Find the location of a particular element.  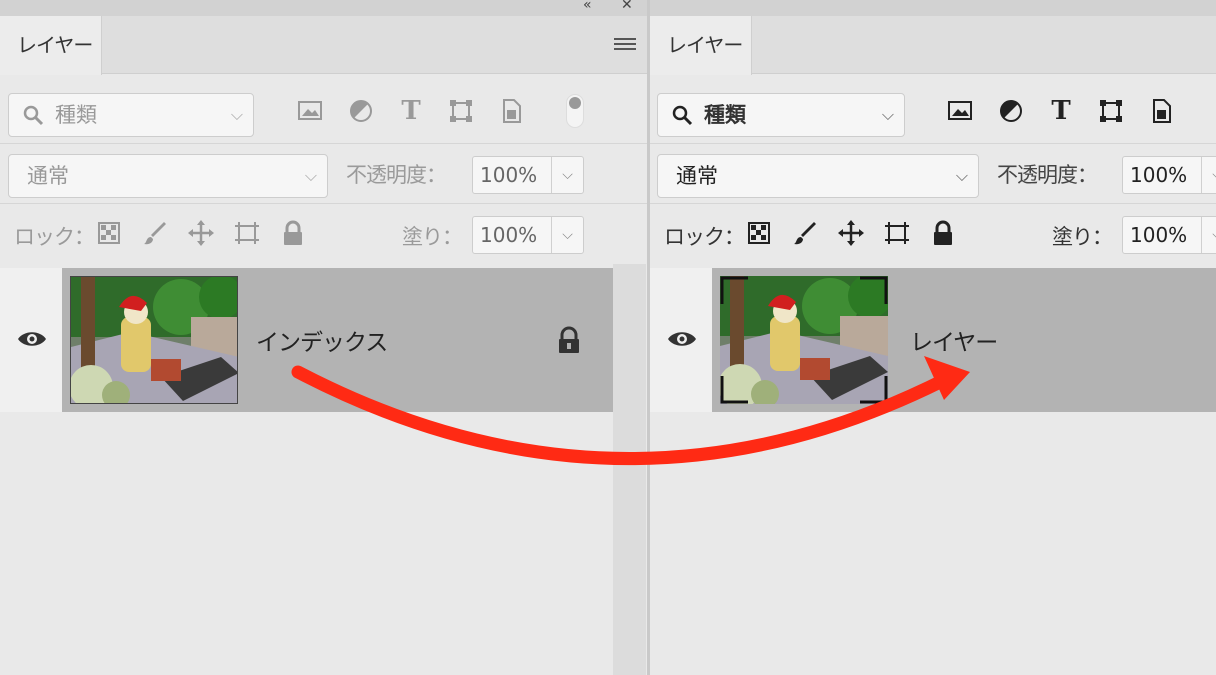

layer-row: レイヤー is located at coordinates (933, 340).